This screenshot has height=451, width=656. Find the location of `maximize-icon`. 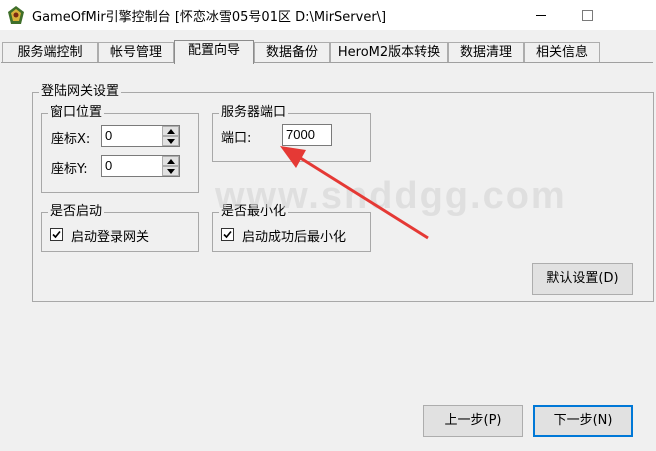

maximize-icon is located at coordinates (587, 15).